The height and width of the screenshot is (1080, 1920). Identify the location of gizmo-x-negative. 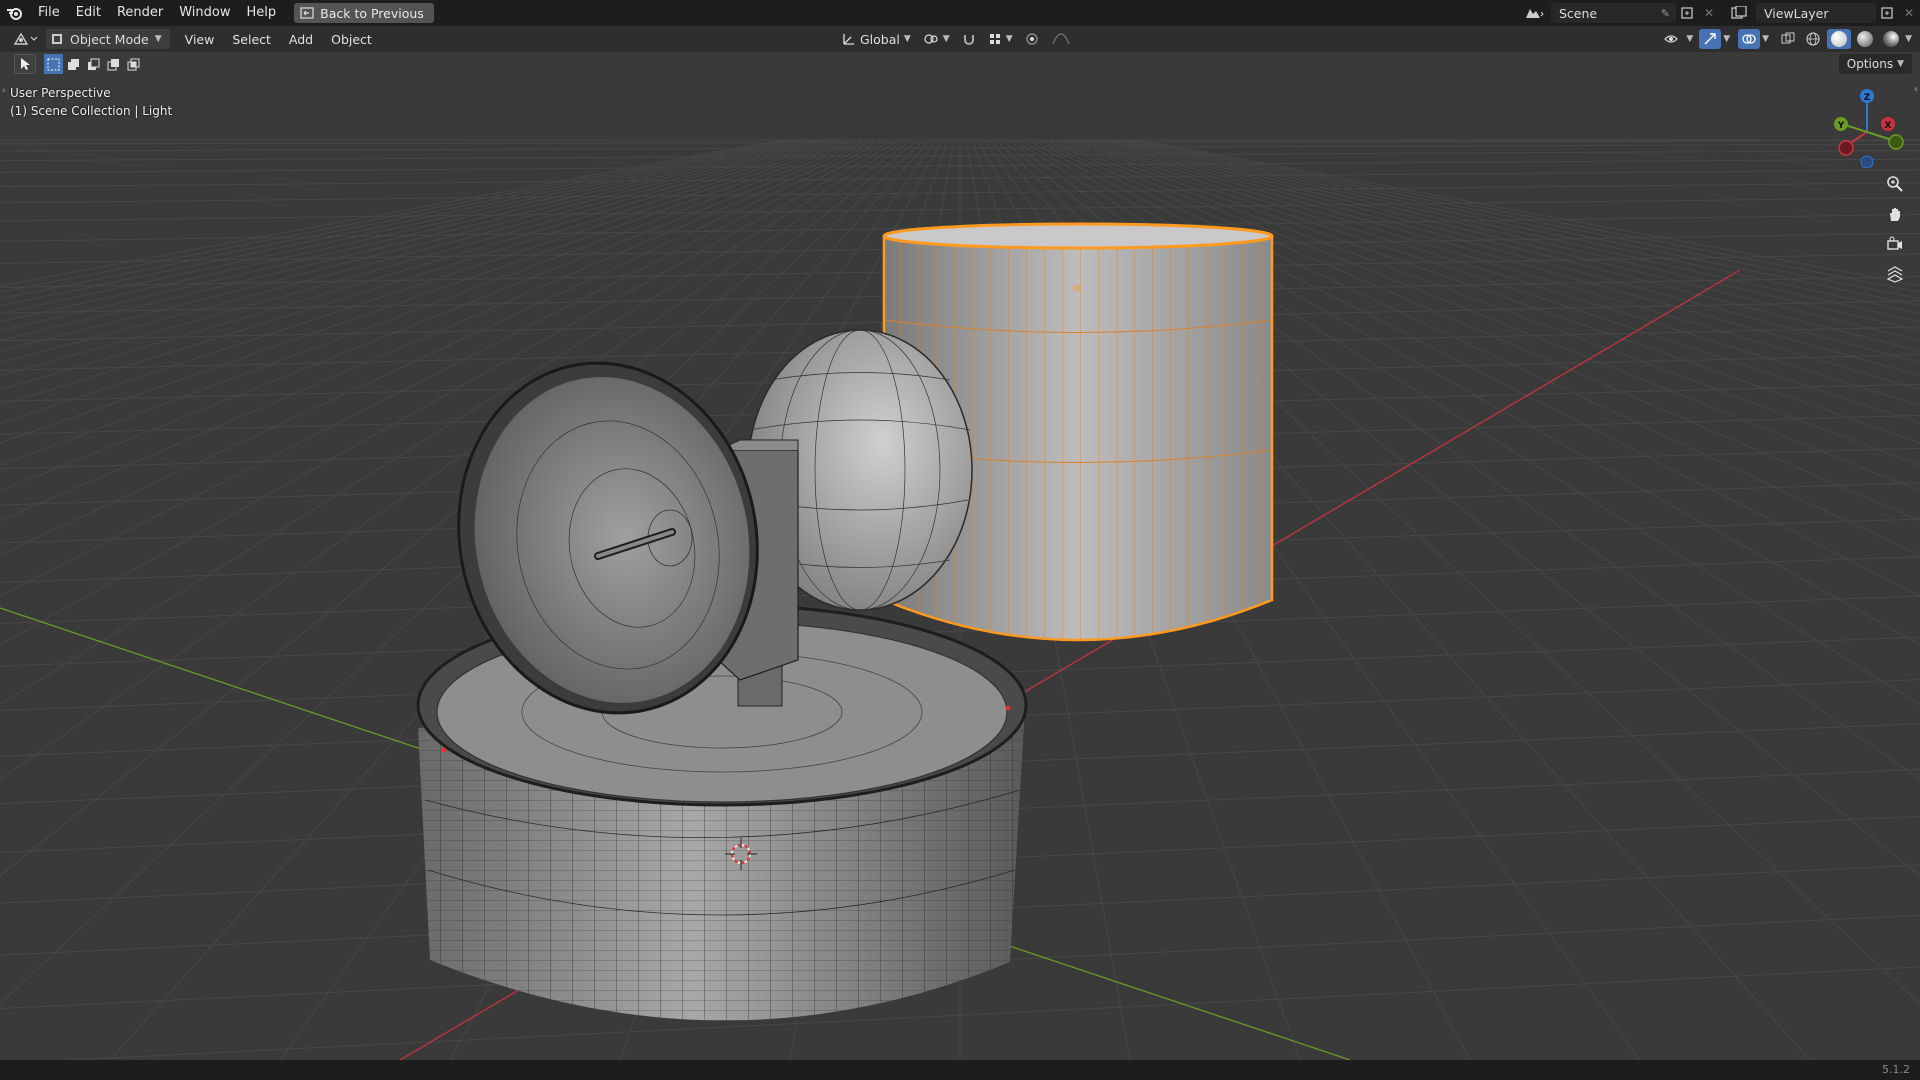
(1846, 148).